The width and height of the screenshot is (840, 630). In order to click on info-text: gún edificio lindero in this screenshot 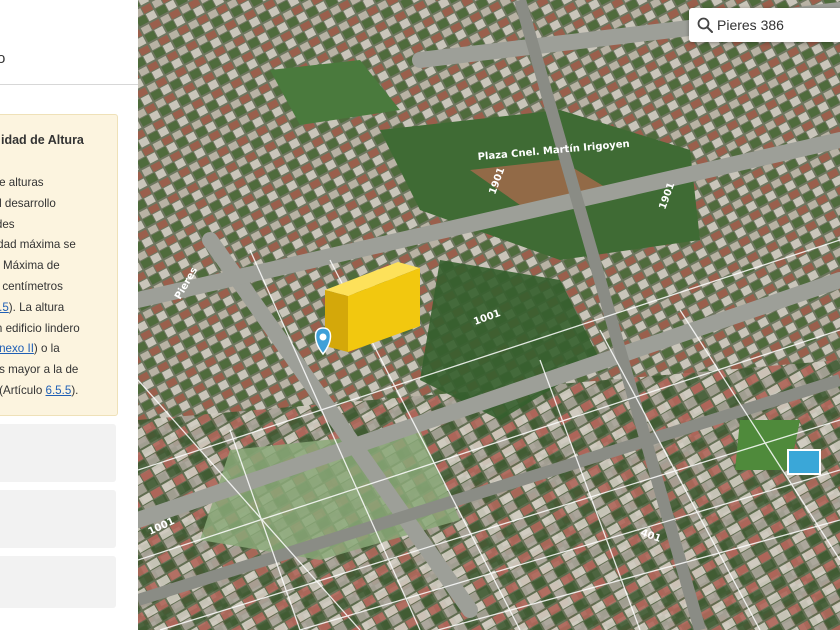, I will do `click(40, 328)`.